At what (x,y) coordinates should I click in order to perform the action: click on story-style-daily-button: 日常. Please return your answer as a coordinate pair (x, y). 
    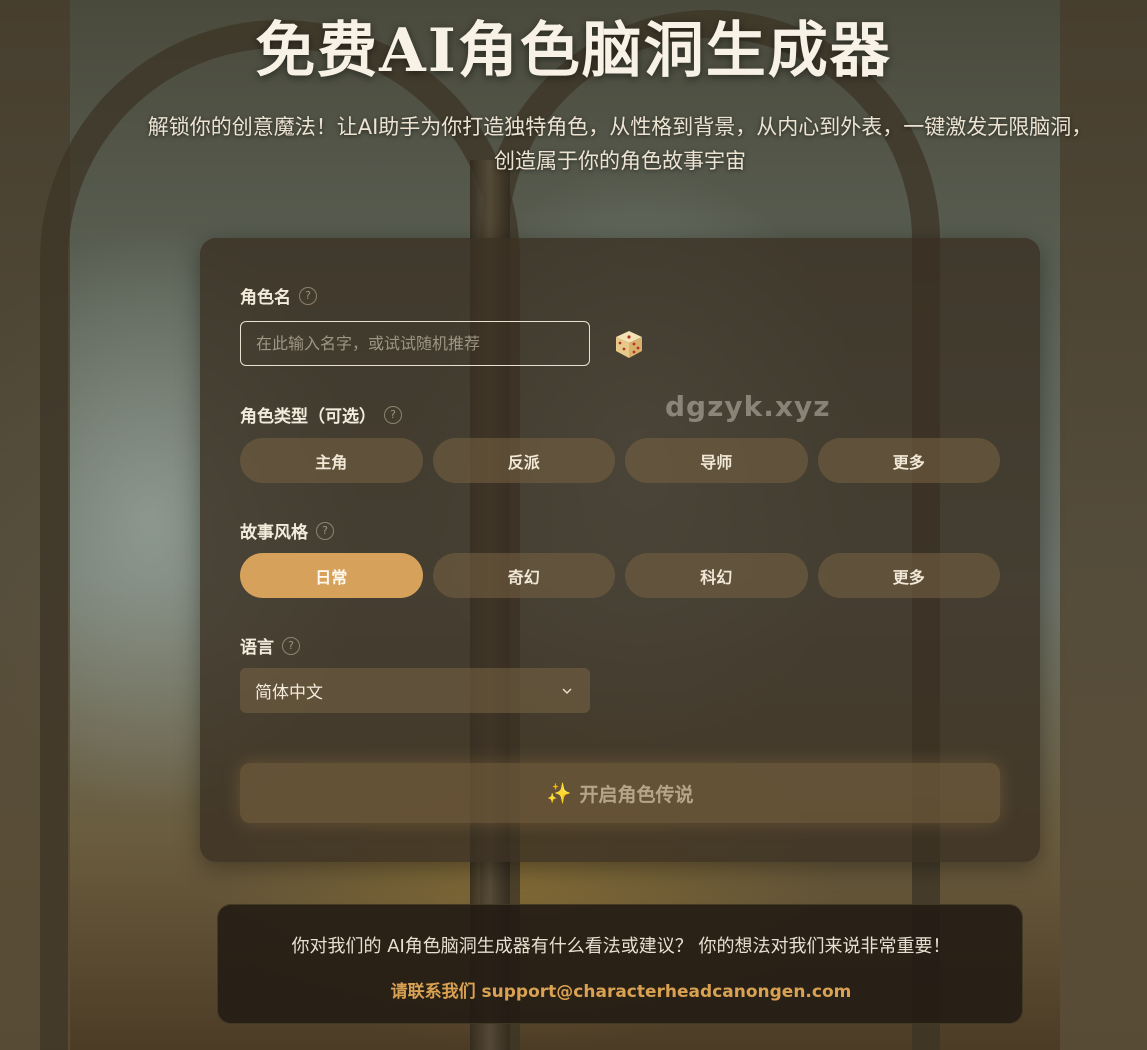
    Looking at the image, I should click on (331, 575).